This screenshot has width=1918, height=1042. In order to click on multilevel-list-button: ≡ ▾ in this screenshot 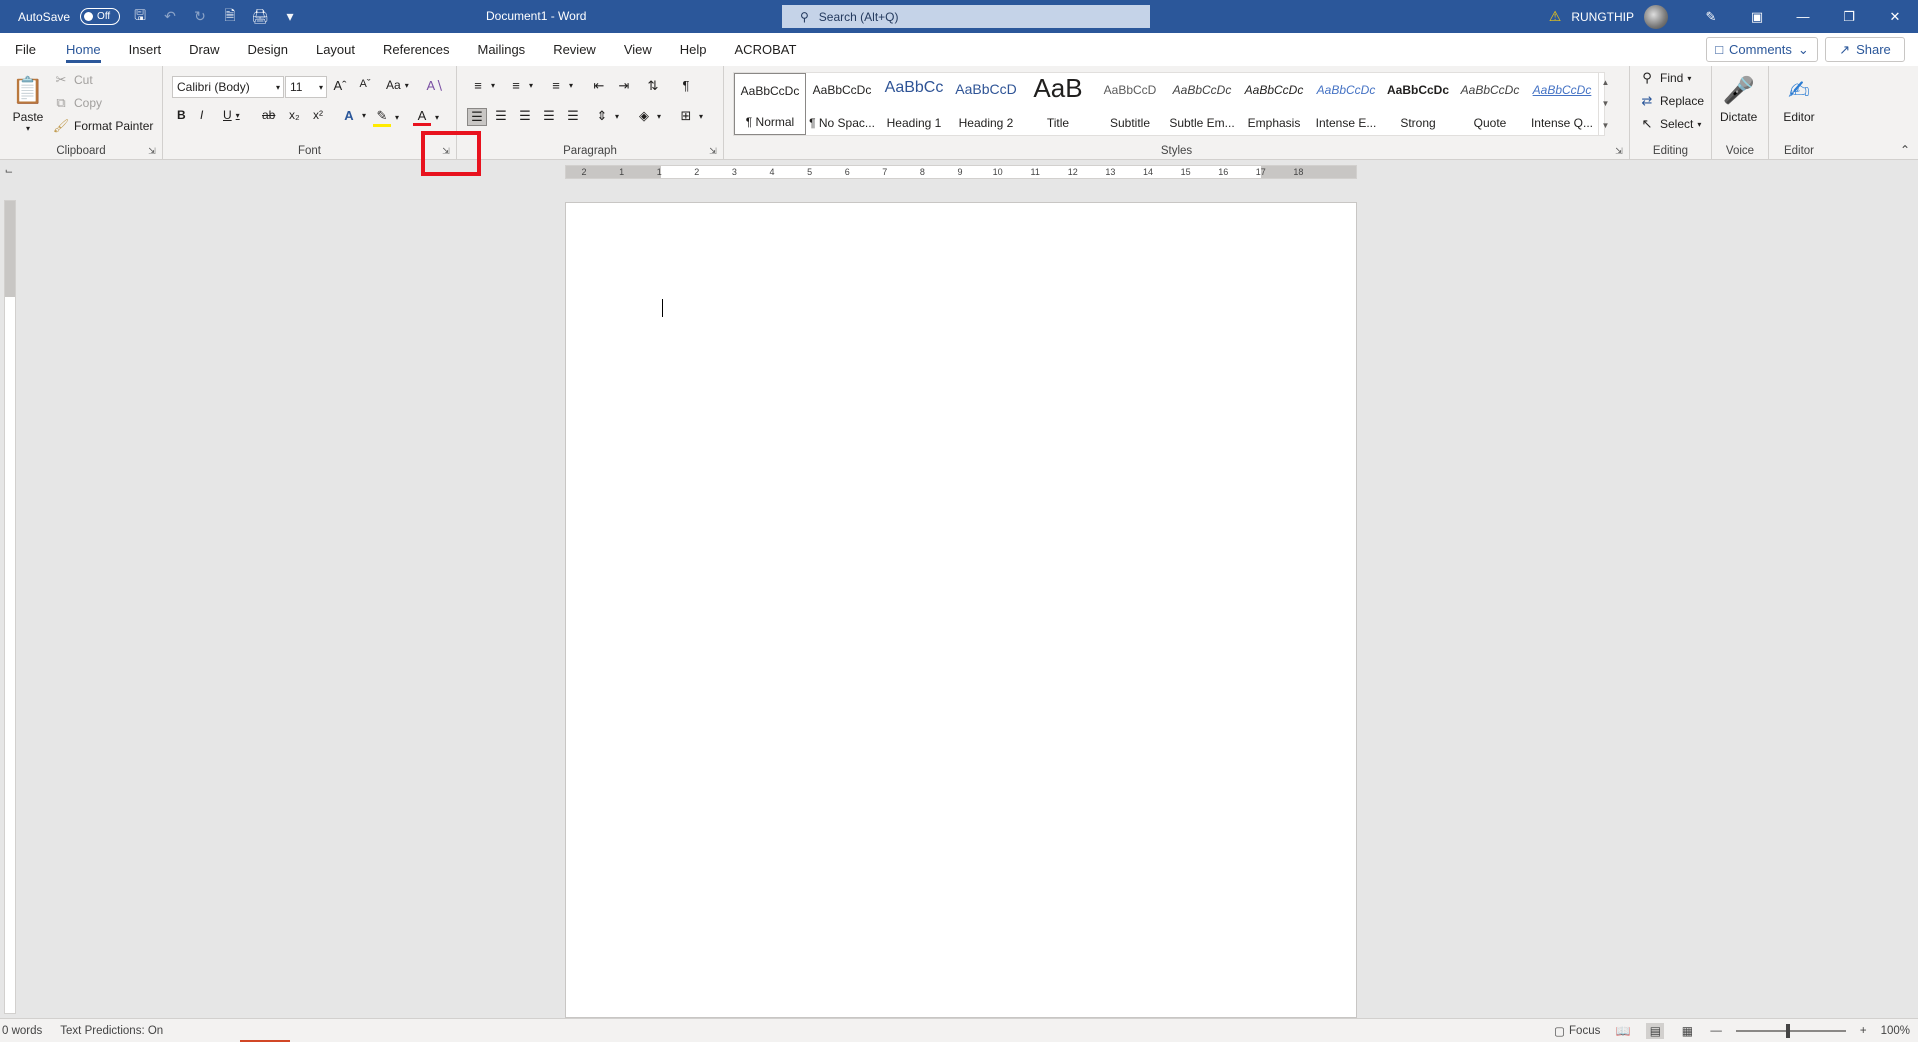, I will do `click(560, 85)`.